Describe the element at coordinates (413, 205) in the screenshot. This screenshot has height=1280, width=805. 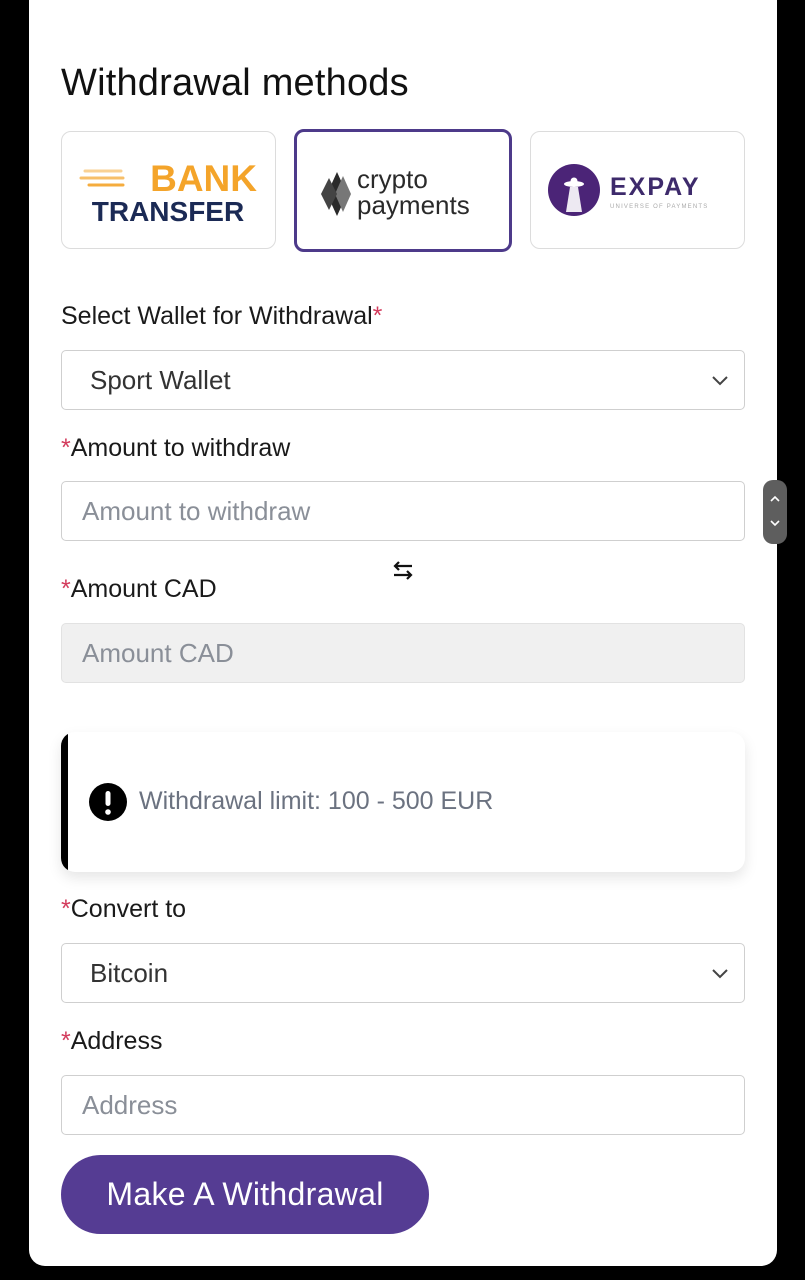
I see `crypto-line2: payments` at that location.